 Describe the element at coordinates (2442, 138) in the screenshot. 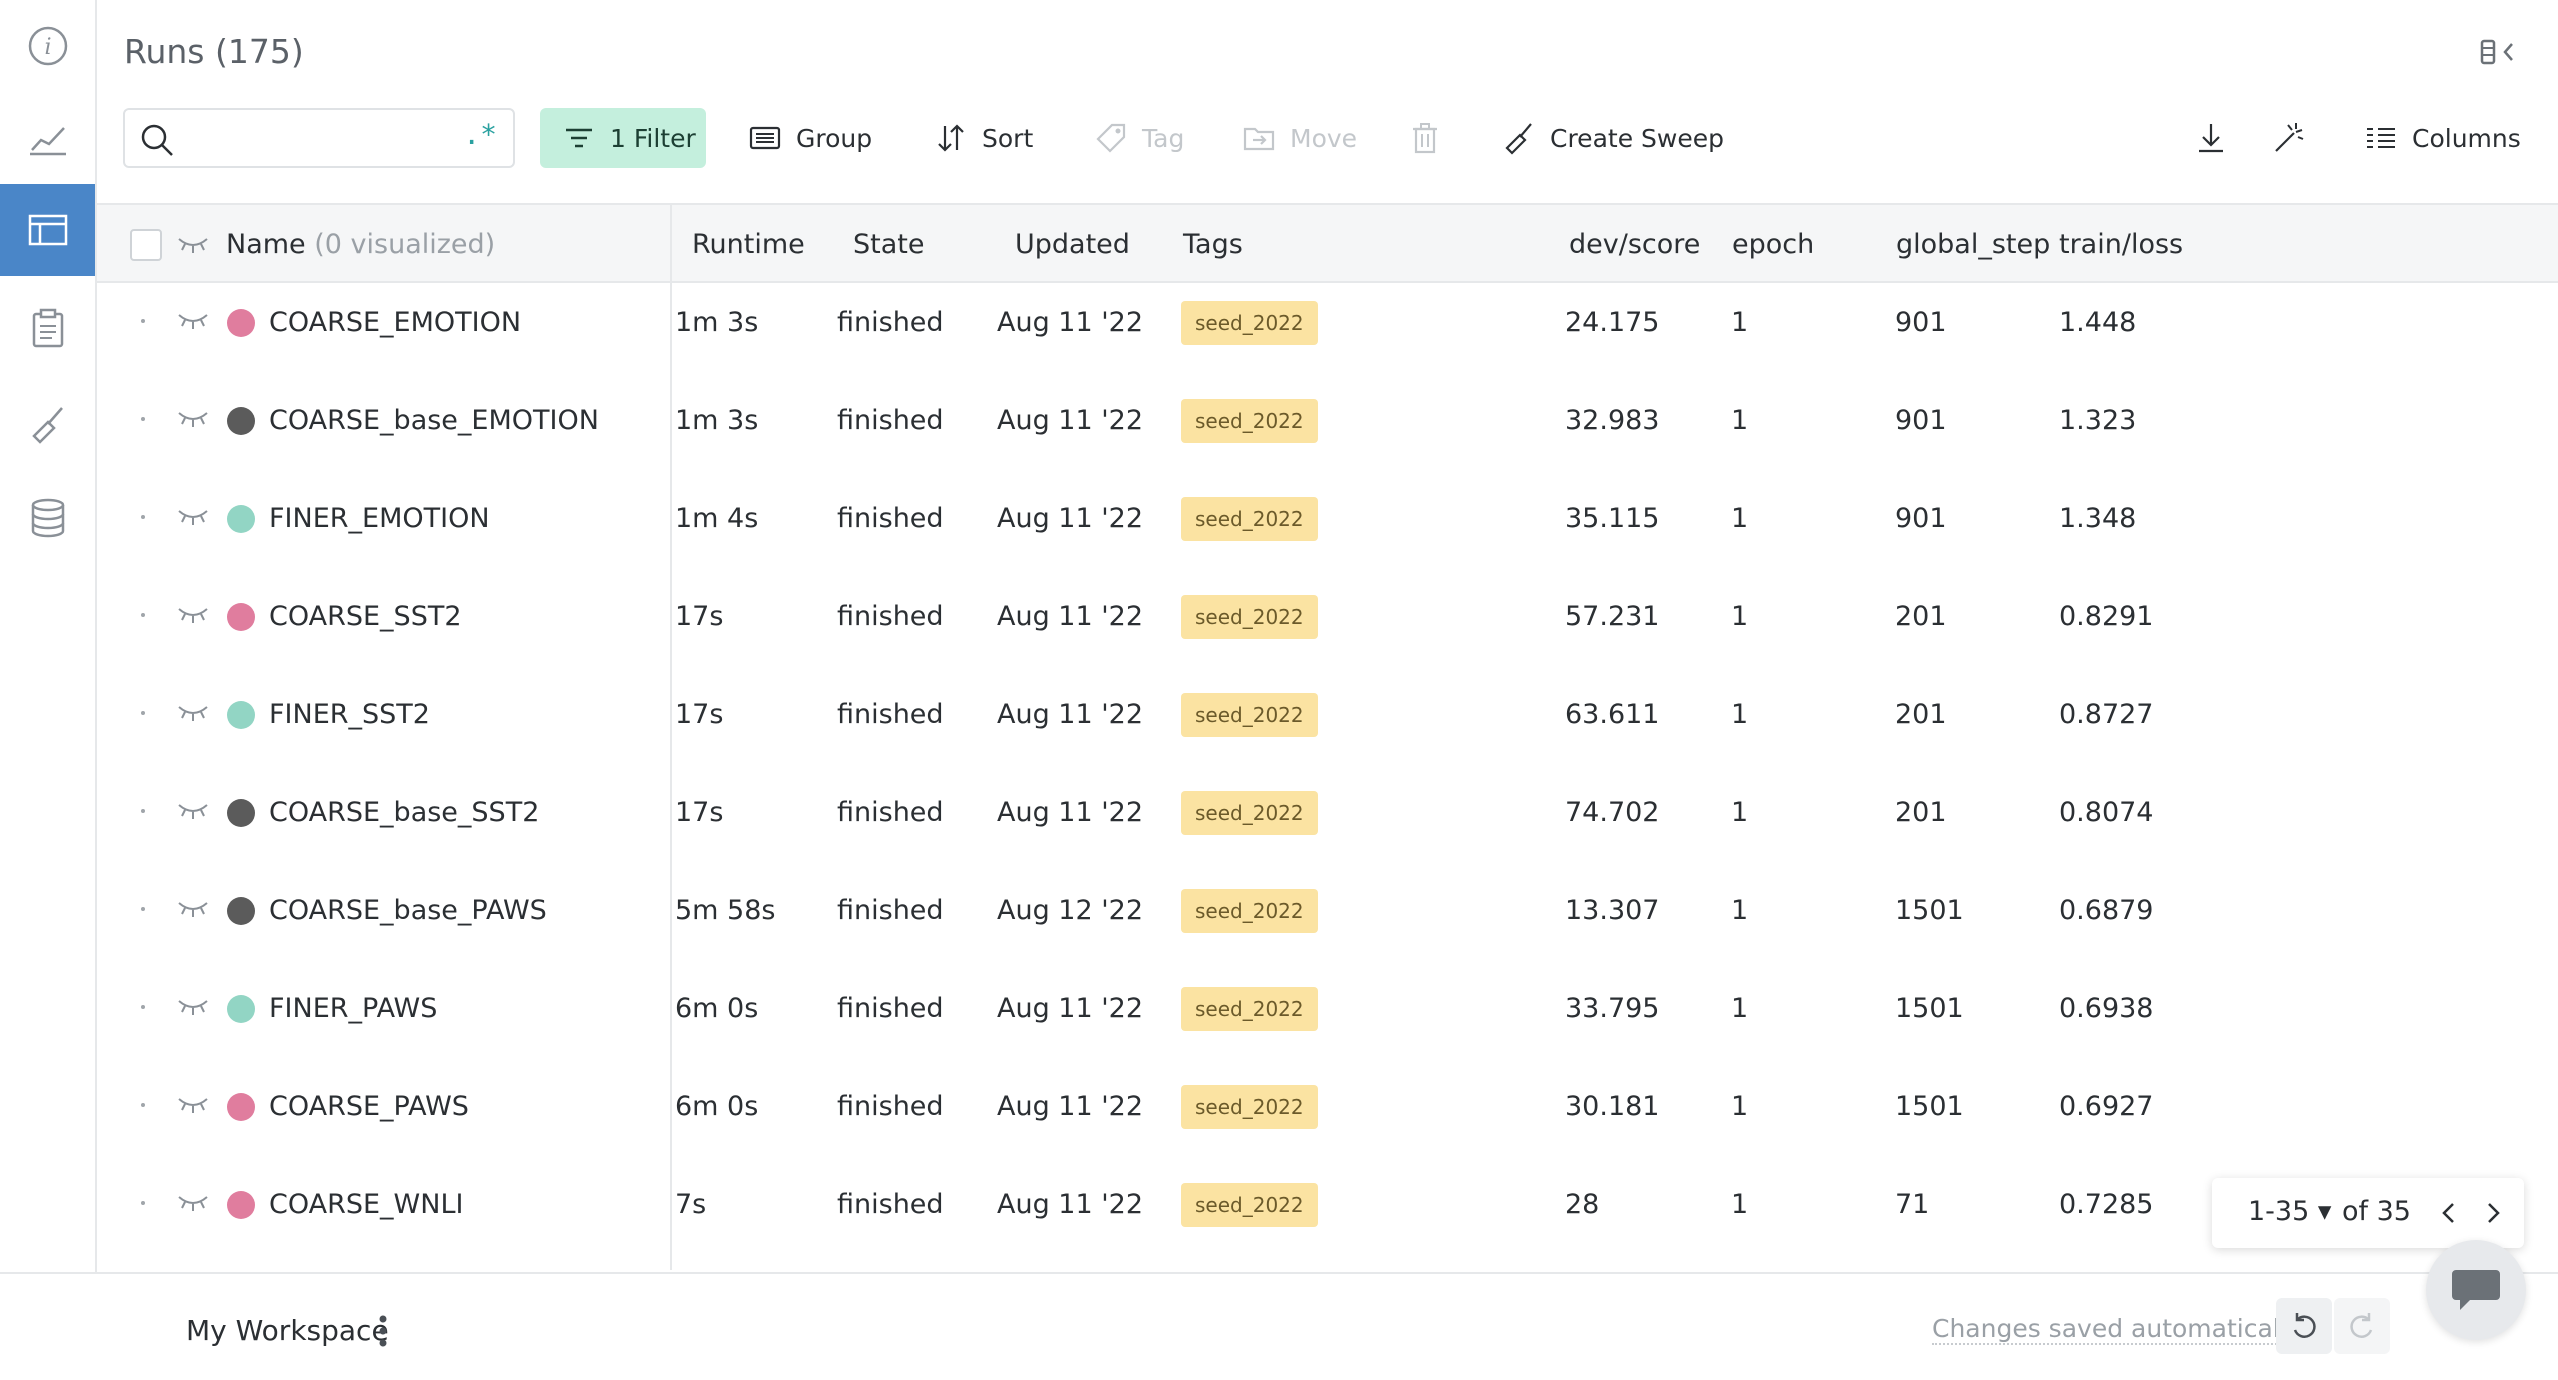

I see `columns-button: Columns` at that location.